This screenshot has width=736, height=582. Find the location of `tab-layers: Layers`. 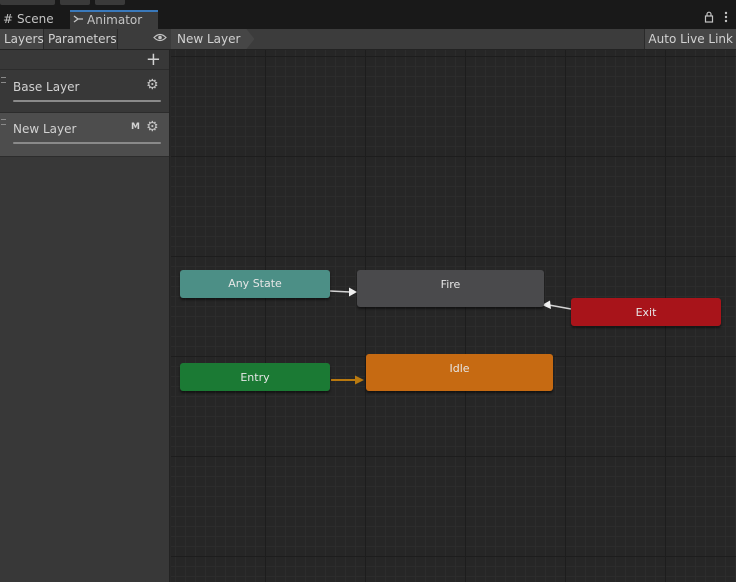

tab-layers: Layers is located at coordinates (22, 39).